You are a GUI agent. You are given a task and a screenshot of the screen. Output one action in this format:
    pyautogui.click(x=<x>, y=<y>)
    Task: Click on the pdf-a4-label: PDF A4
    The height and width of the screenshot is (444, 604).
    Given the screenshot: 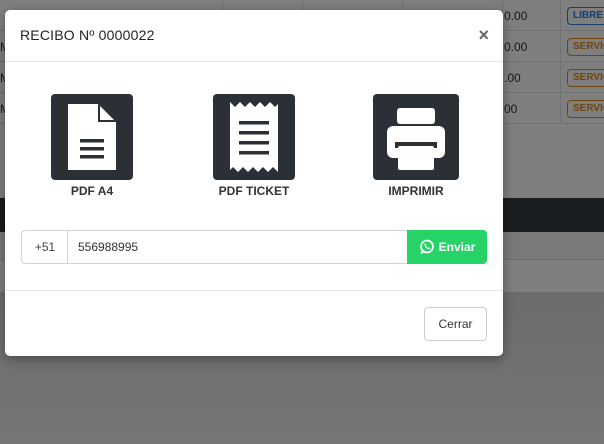 What is the action you would take?
    pyautogui.click(x=92, y=191)
    